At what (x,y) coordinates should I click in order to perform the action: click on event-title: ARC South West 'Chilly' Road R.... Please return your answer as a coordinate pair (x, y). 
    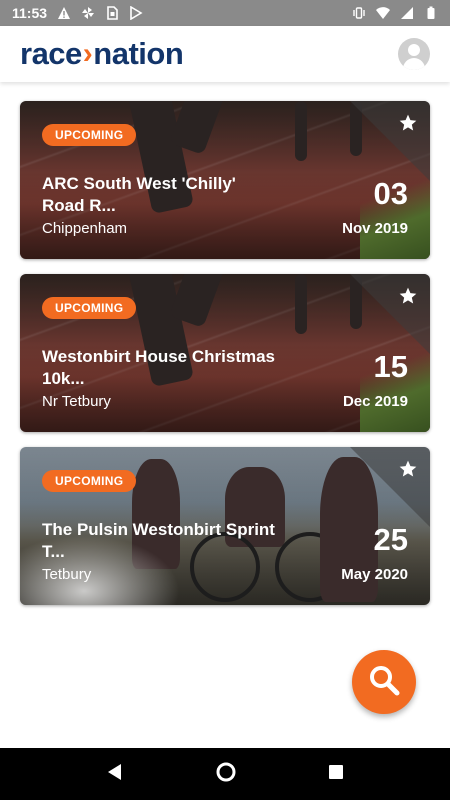
    Looking at the image, I should click on (139, 194).